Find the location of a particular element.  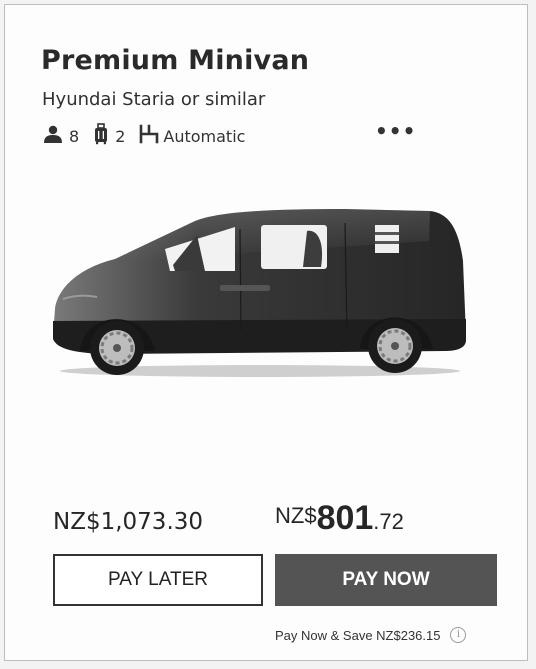

savings-note-text: Pay Now & Save NZ$236.15 is located at coordinates (358, 635).